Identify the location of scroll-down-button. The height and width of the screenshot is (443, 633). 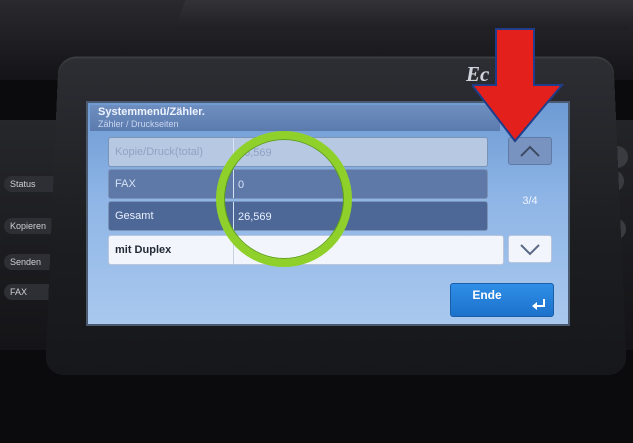
(530, 249).